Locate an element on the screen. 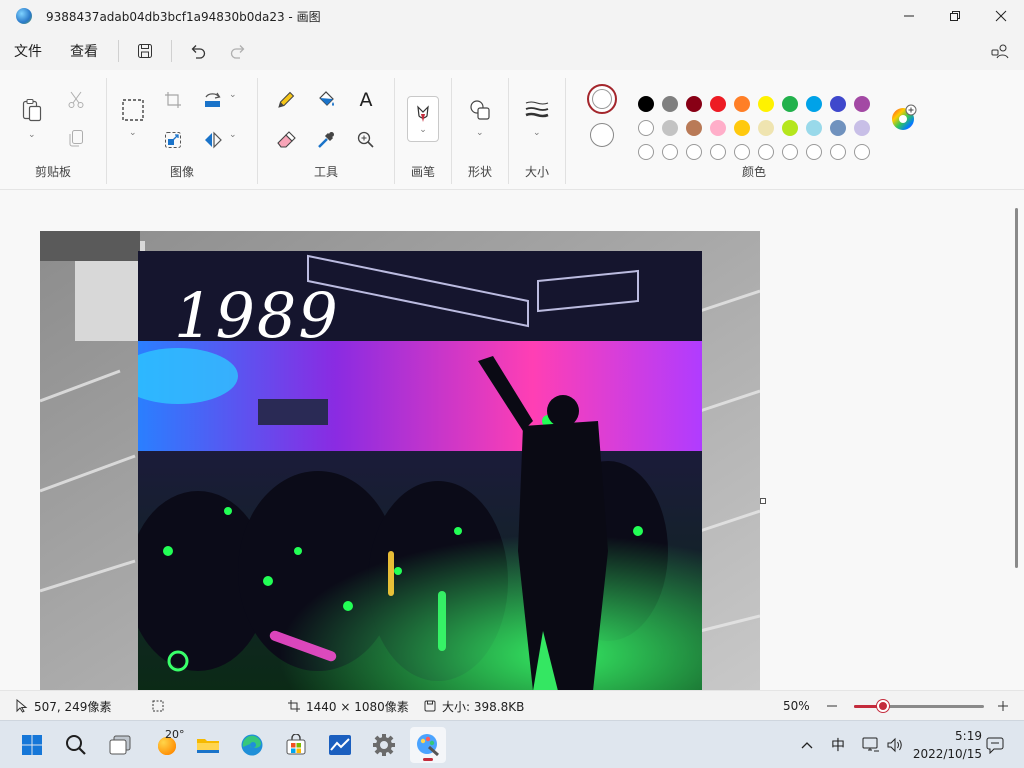  brush-icon is located at coordinates (423, 113).